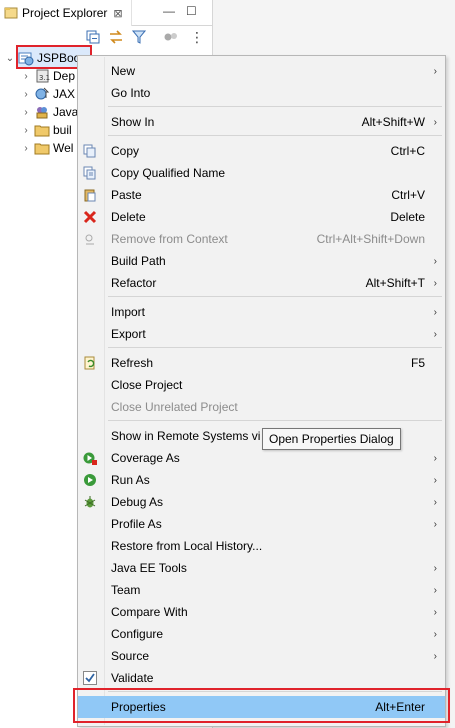 The height and width of the screenshot is (728, 455). What do you see at coordinates (138, 261) in the screenshot?
I see `menu-item-label: Build Path` at bounding box center [138, 261].